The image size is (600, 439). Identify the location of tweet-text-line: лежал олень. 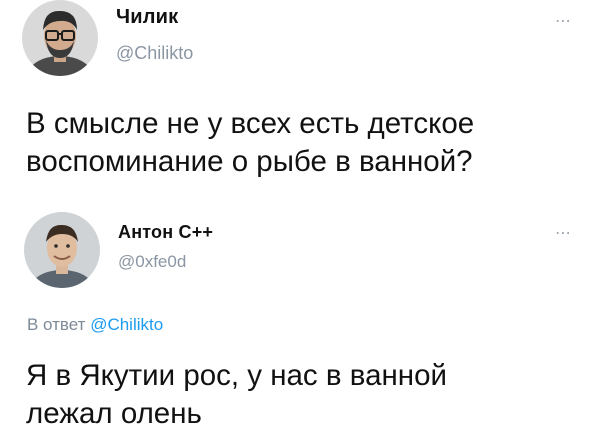
(114, 413).